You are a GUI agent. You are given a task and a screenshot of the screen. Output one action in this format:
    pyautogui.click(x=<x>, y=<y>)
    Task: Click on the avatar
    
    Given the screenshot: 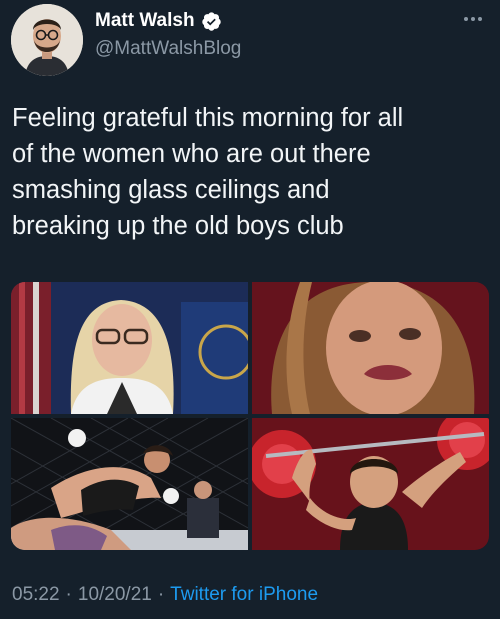 What is the action you would take?
    pyautogui.click(x=47, y=40)
    